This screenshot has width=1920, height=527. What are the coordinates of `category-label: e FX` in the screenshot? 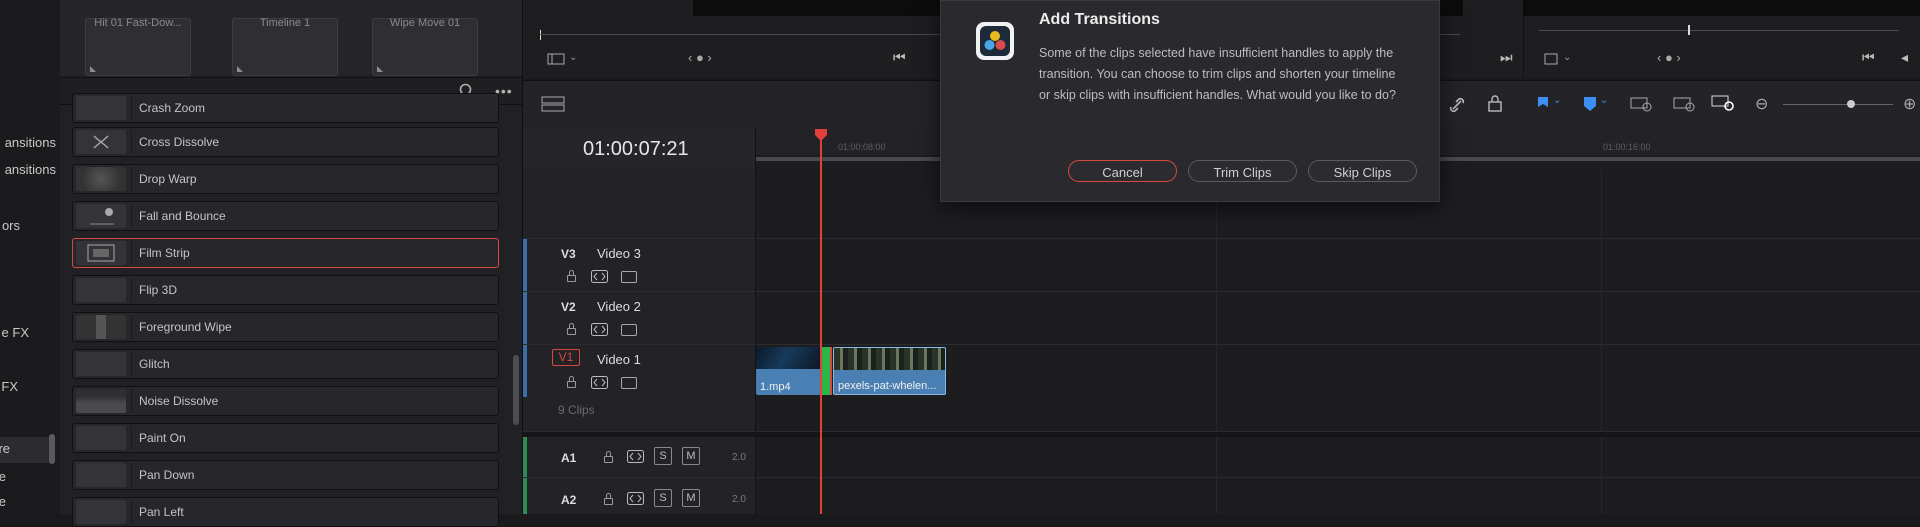 It's located at (15, 332).